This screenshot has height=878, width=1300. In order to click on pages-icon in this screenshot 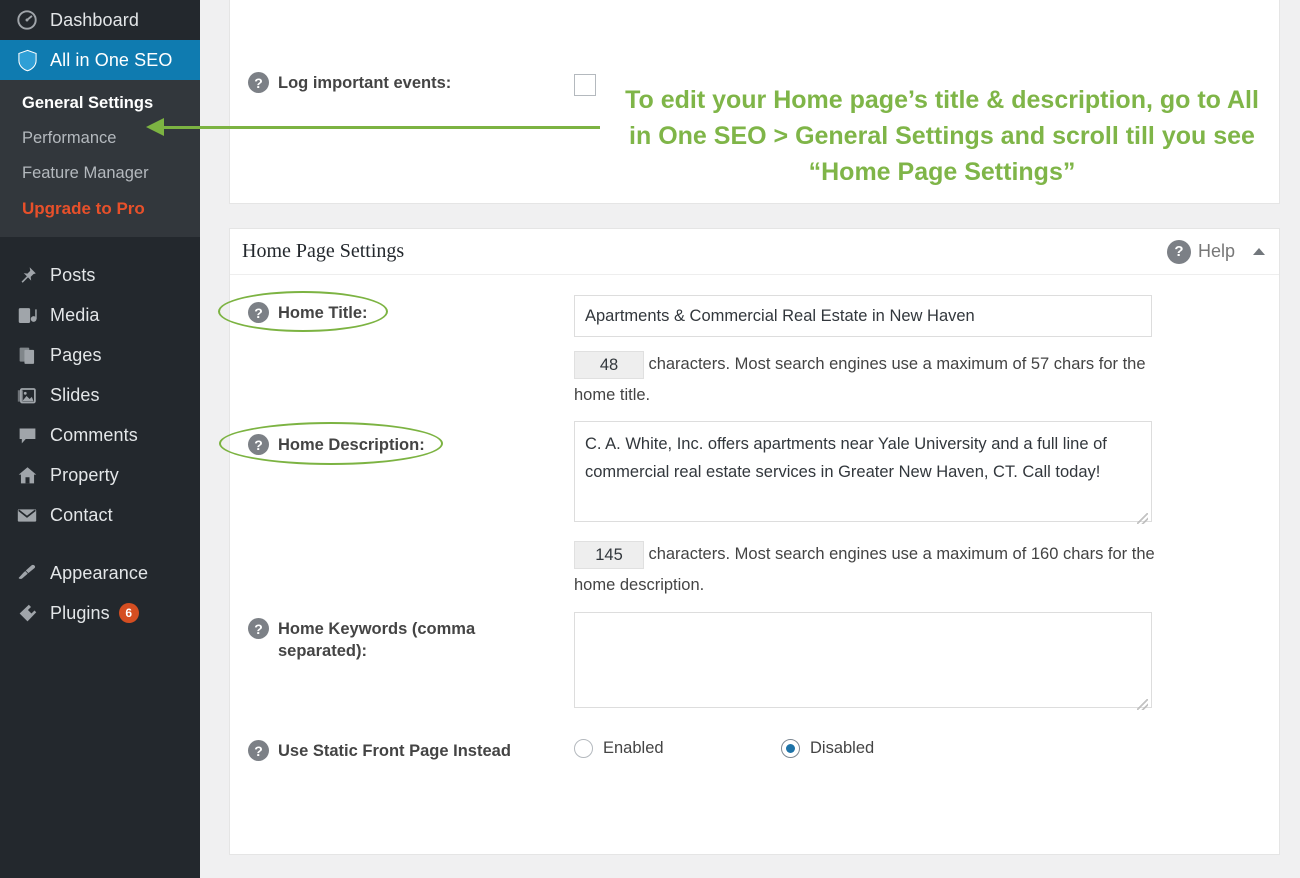, I will do `click(27, 355)`.